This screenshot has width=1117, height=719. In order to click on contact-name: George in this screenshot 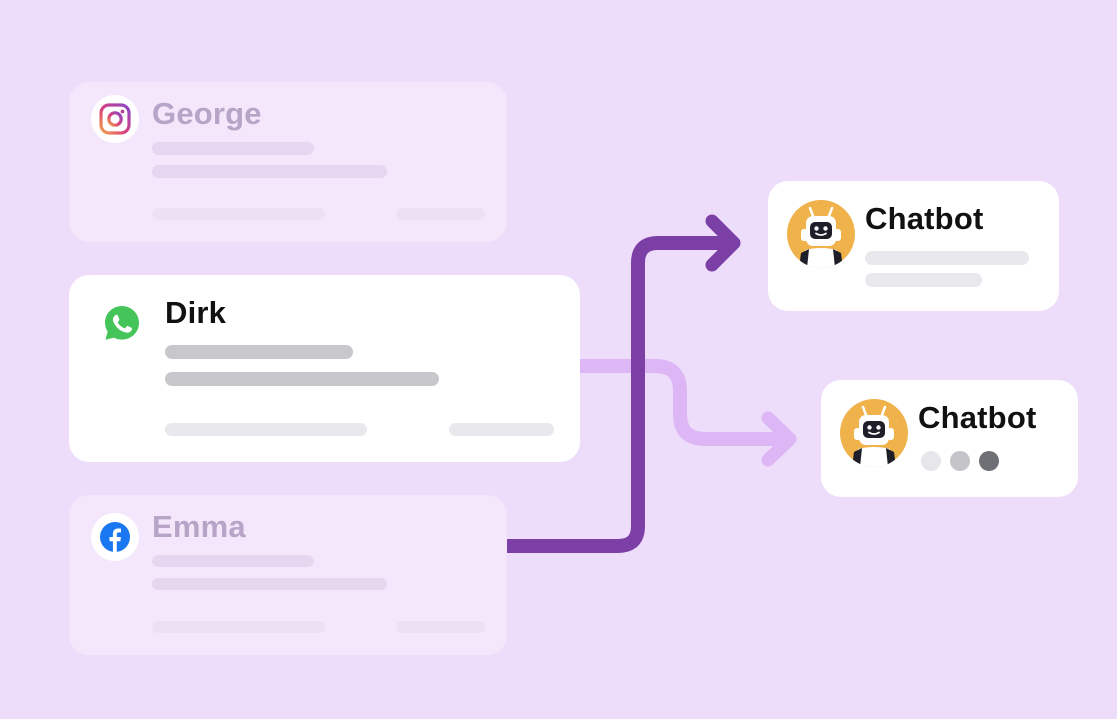, I will do `click(207, 113)`.